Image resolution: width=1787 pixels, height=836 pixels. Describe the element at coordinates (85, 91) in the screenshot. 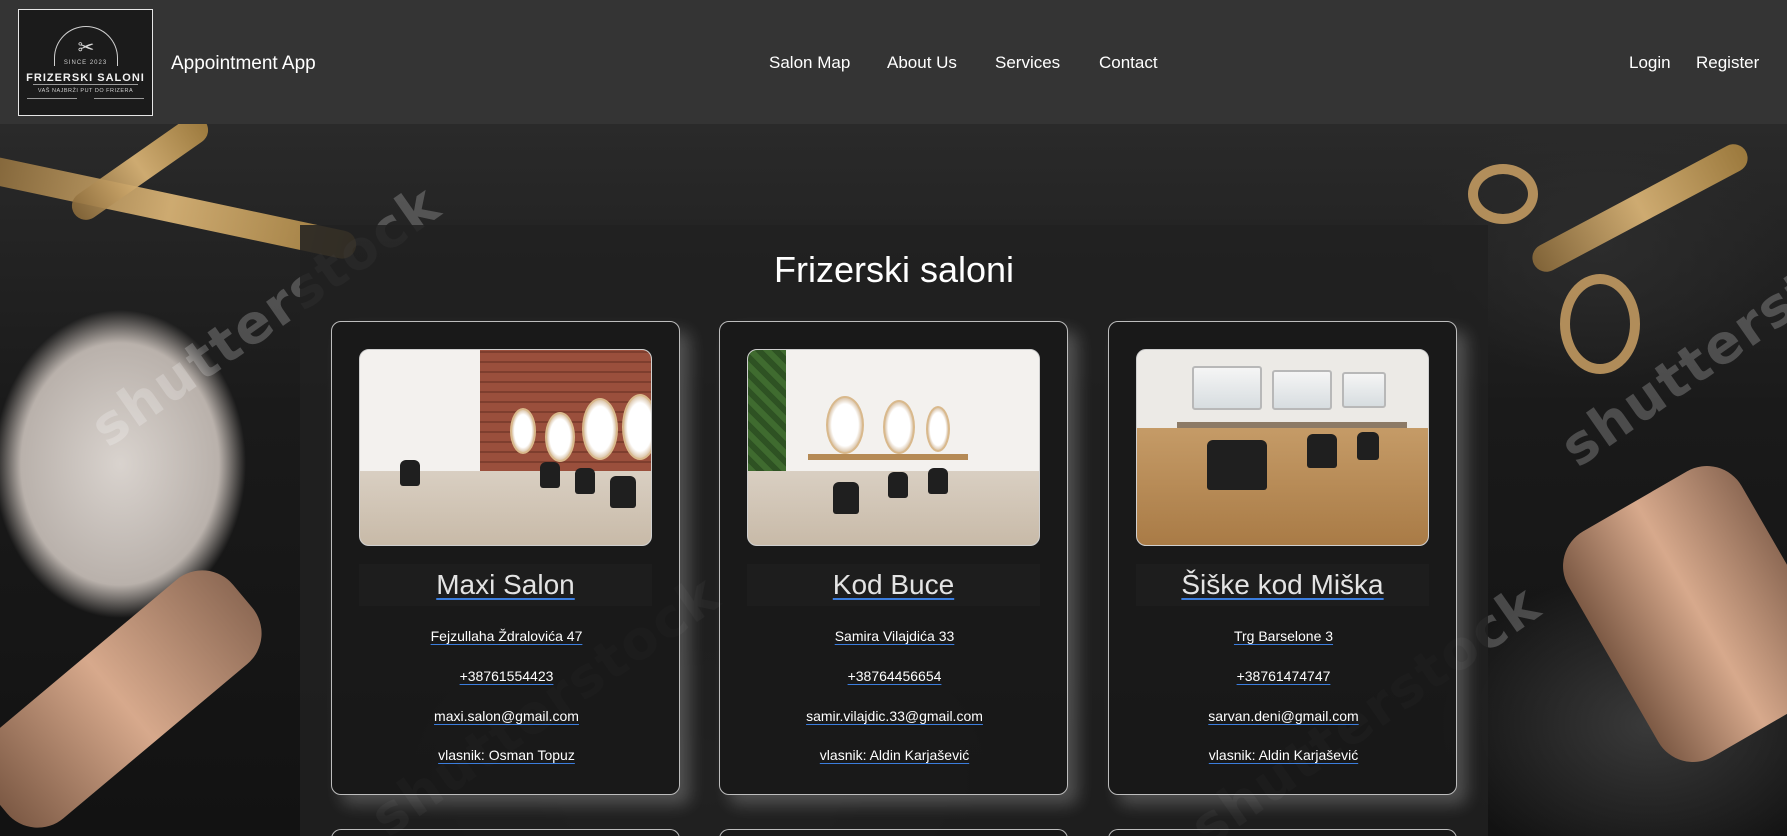

I see `logo-tagline-text: VAŠ NAJBRŽI PUT DO FRIZERA` at that location.